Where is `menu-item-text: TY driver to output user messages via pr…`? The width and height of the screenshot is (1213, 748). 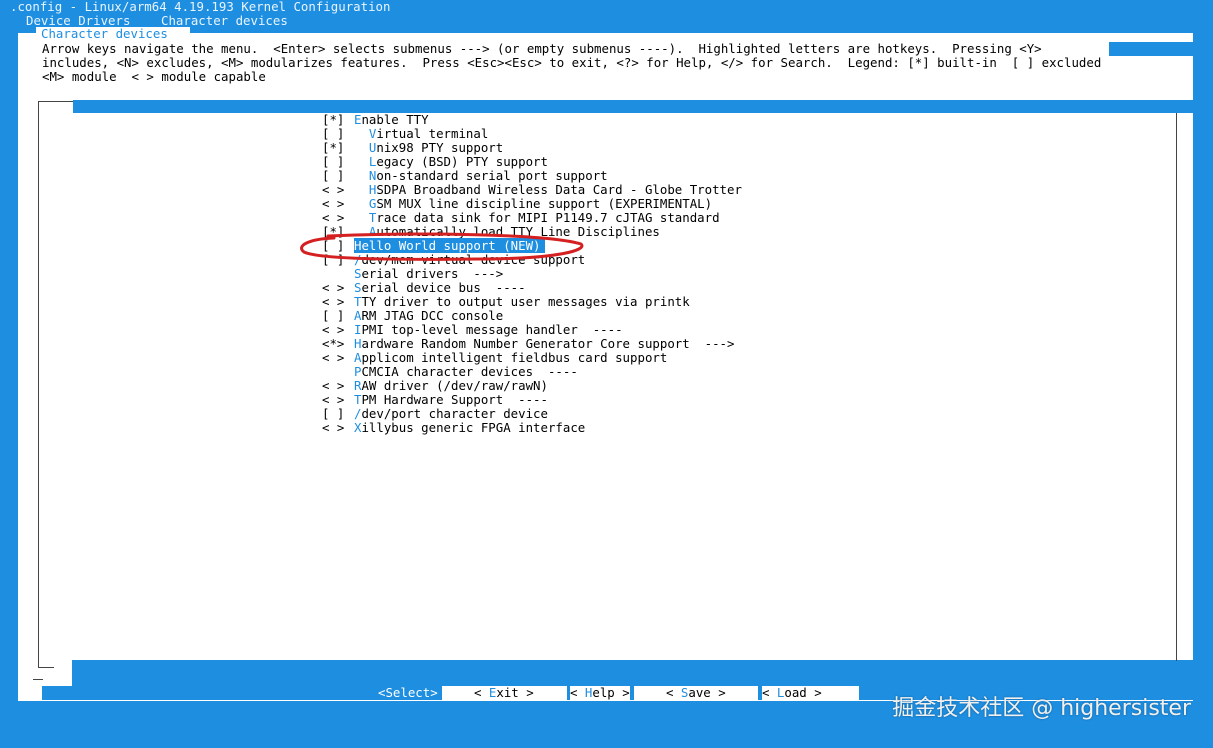 menu-item-text: TY driver to output user messages via pr… is located at coordinates (525, 301).